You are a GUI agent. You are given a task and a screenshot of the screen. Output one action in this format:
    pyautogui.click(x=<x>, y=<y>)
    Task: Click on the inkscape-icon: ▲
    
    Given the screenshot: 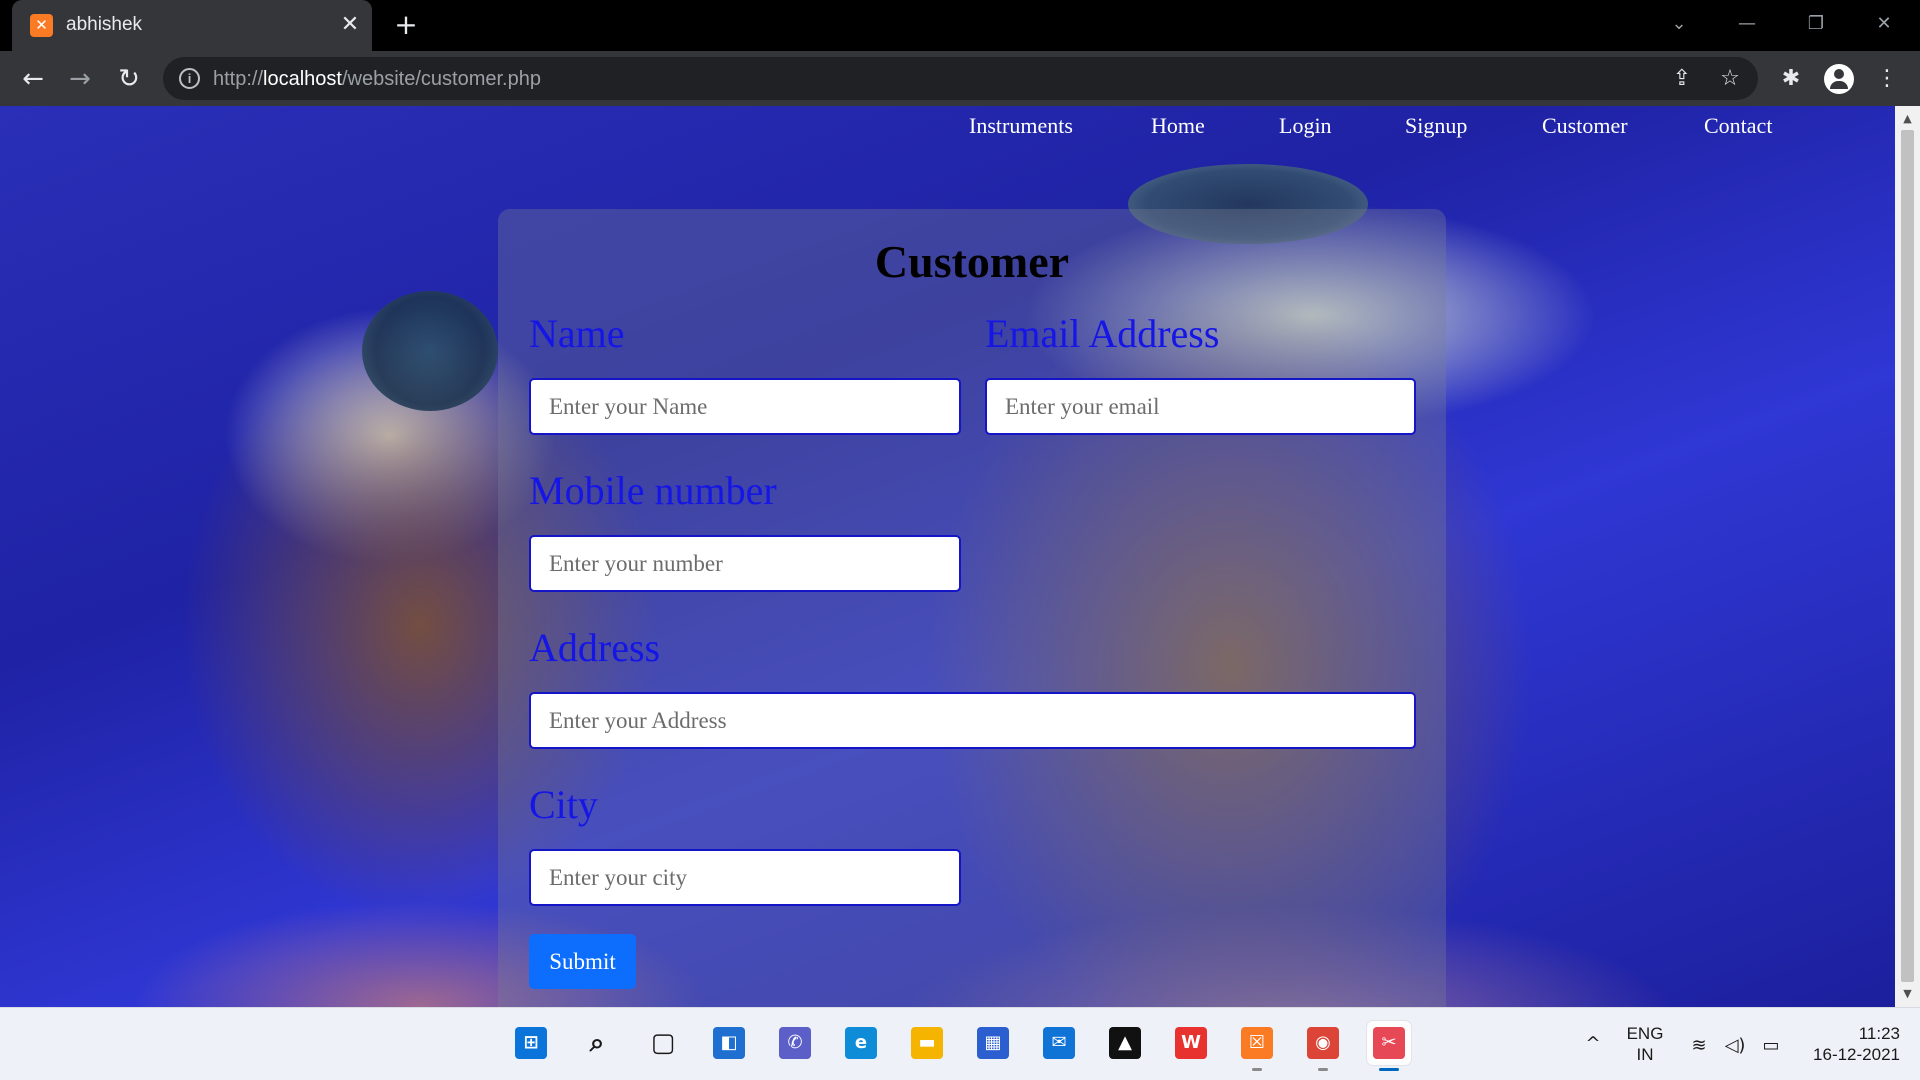 What is the action you would take?
    pyautogui.click(x=1125, y=1043)
    